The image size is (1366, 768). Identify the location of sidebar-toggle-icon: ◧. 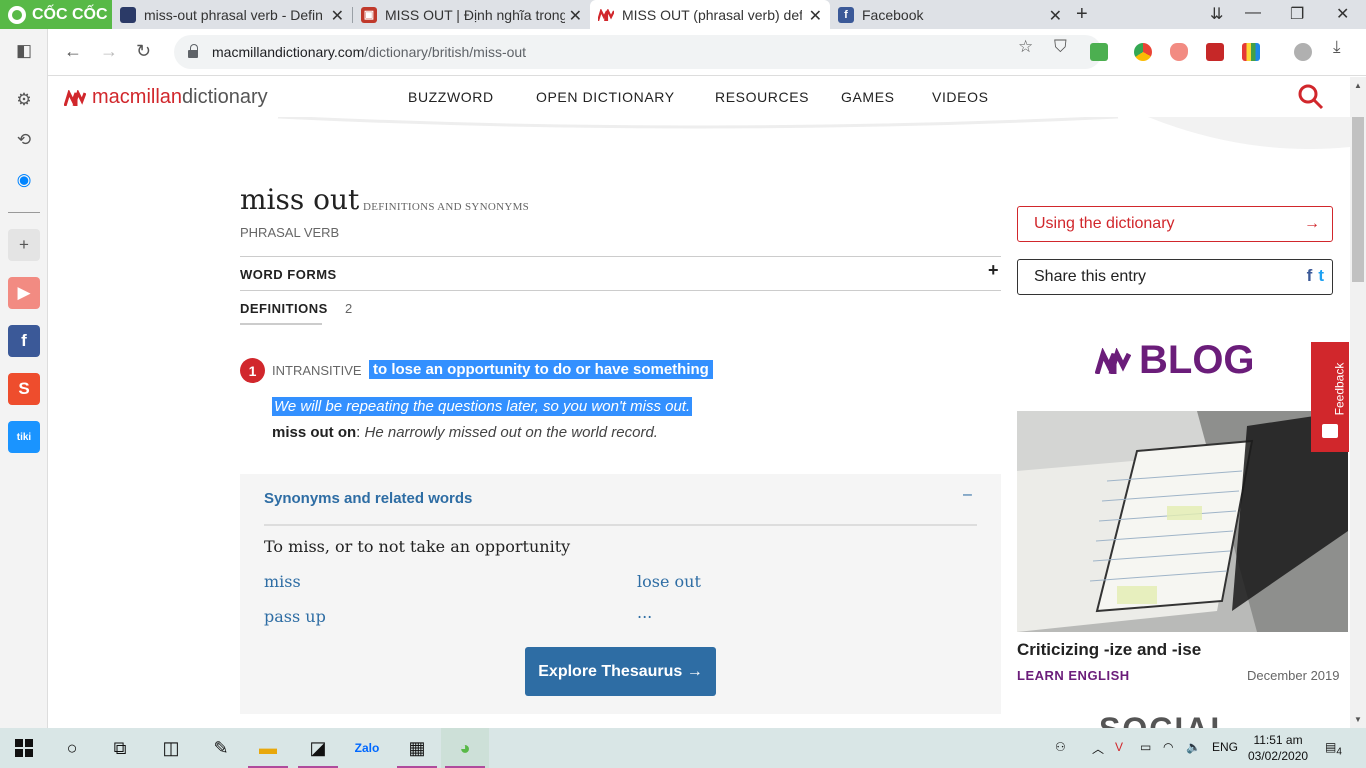
(24, 51).